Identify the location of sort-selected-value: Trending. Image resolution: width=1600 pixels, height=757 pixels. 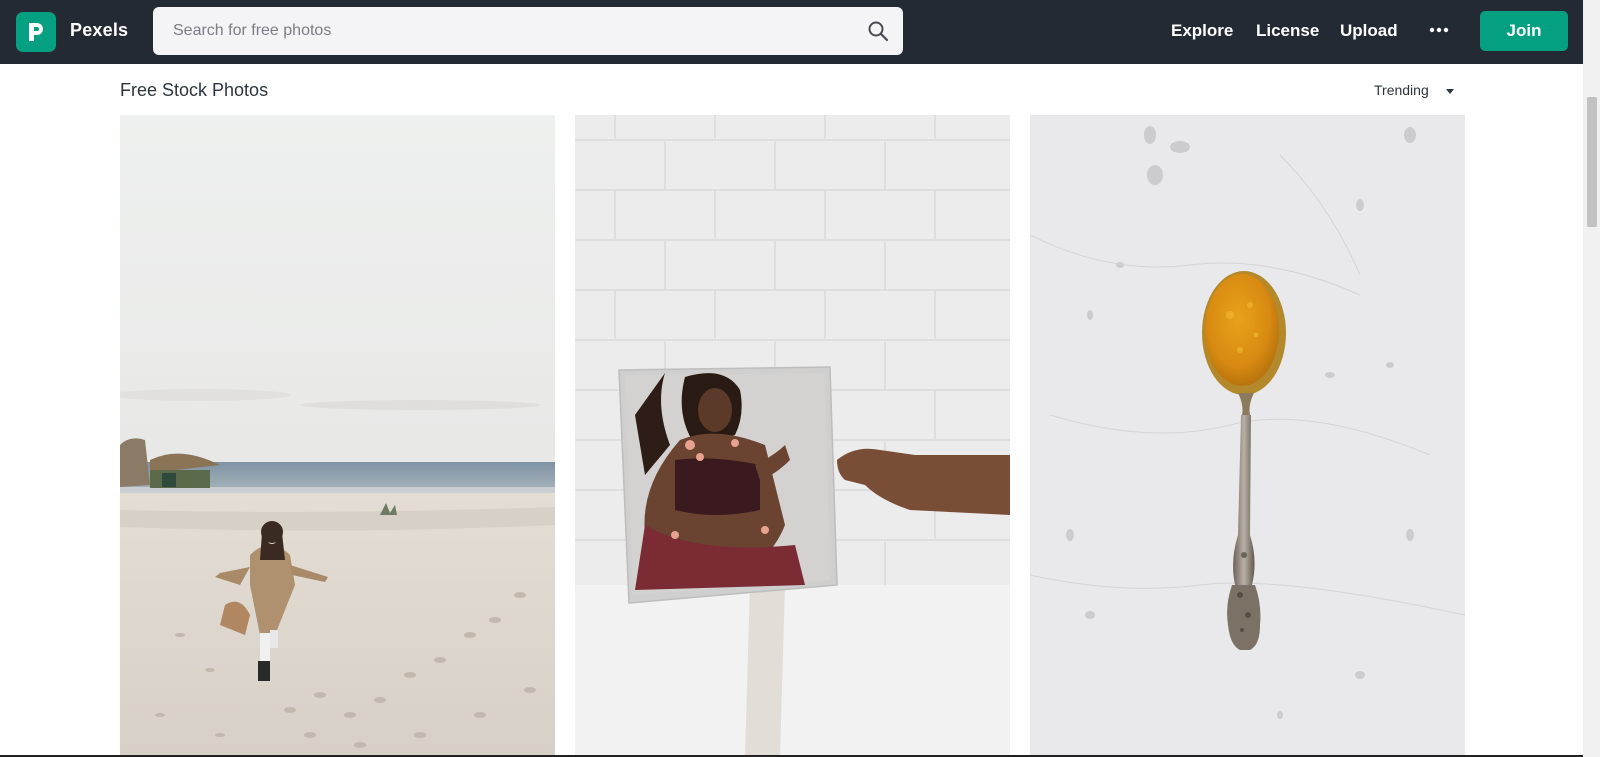
(1401, 90).